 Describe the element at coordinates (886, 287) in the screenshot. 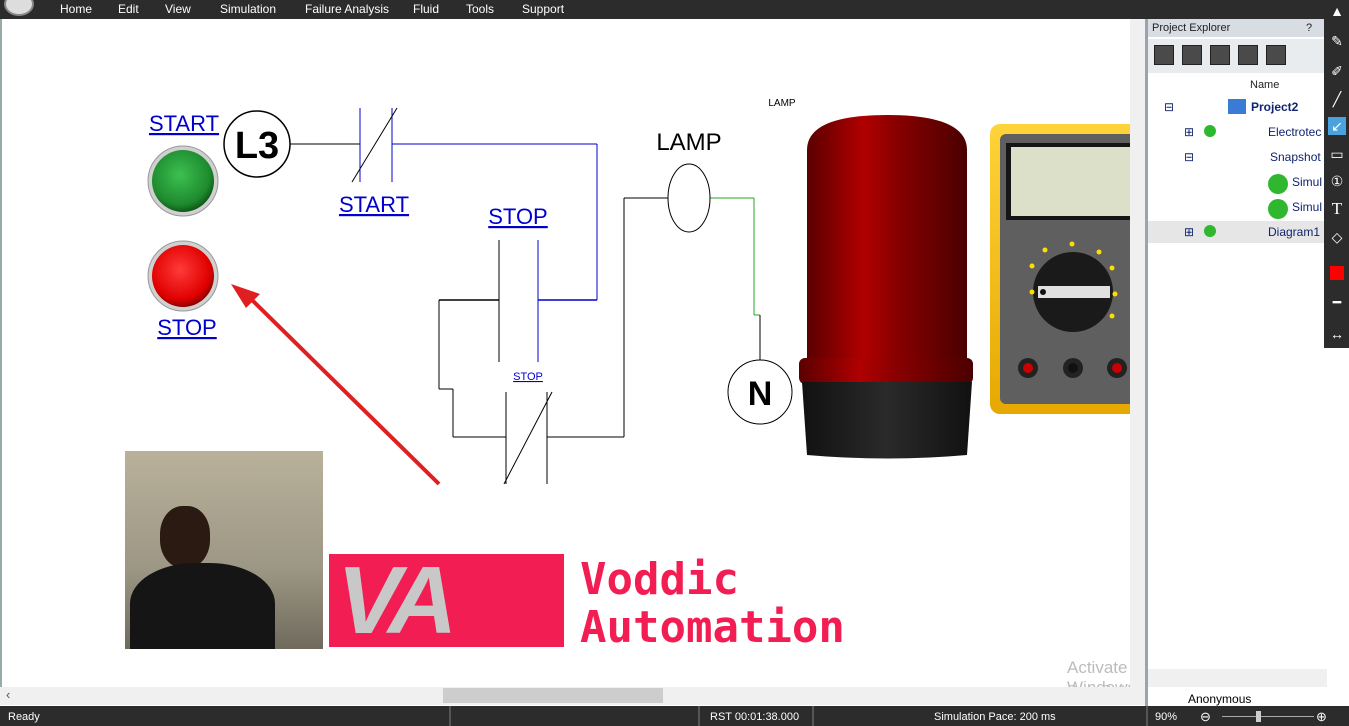

I see `beacon-lamp` at that location.